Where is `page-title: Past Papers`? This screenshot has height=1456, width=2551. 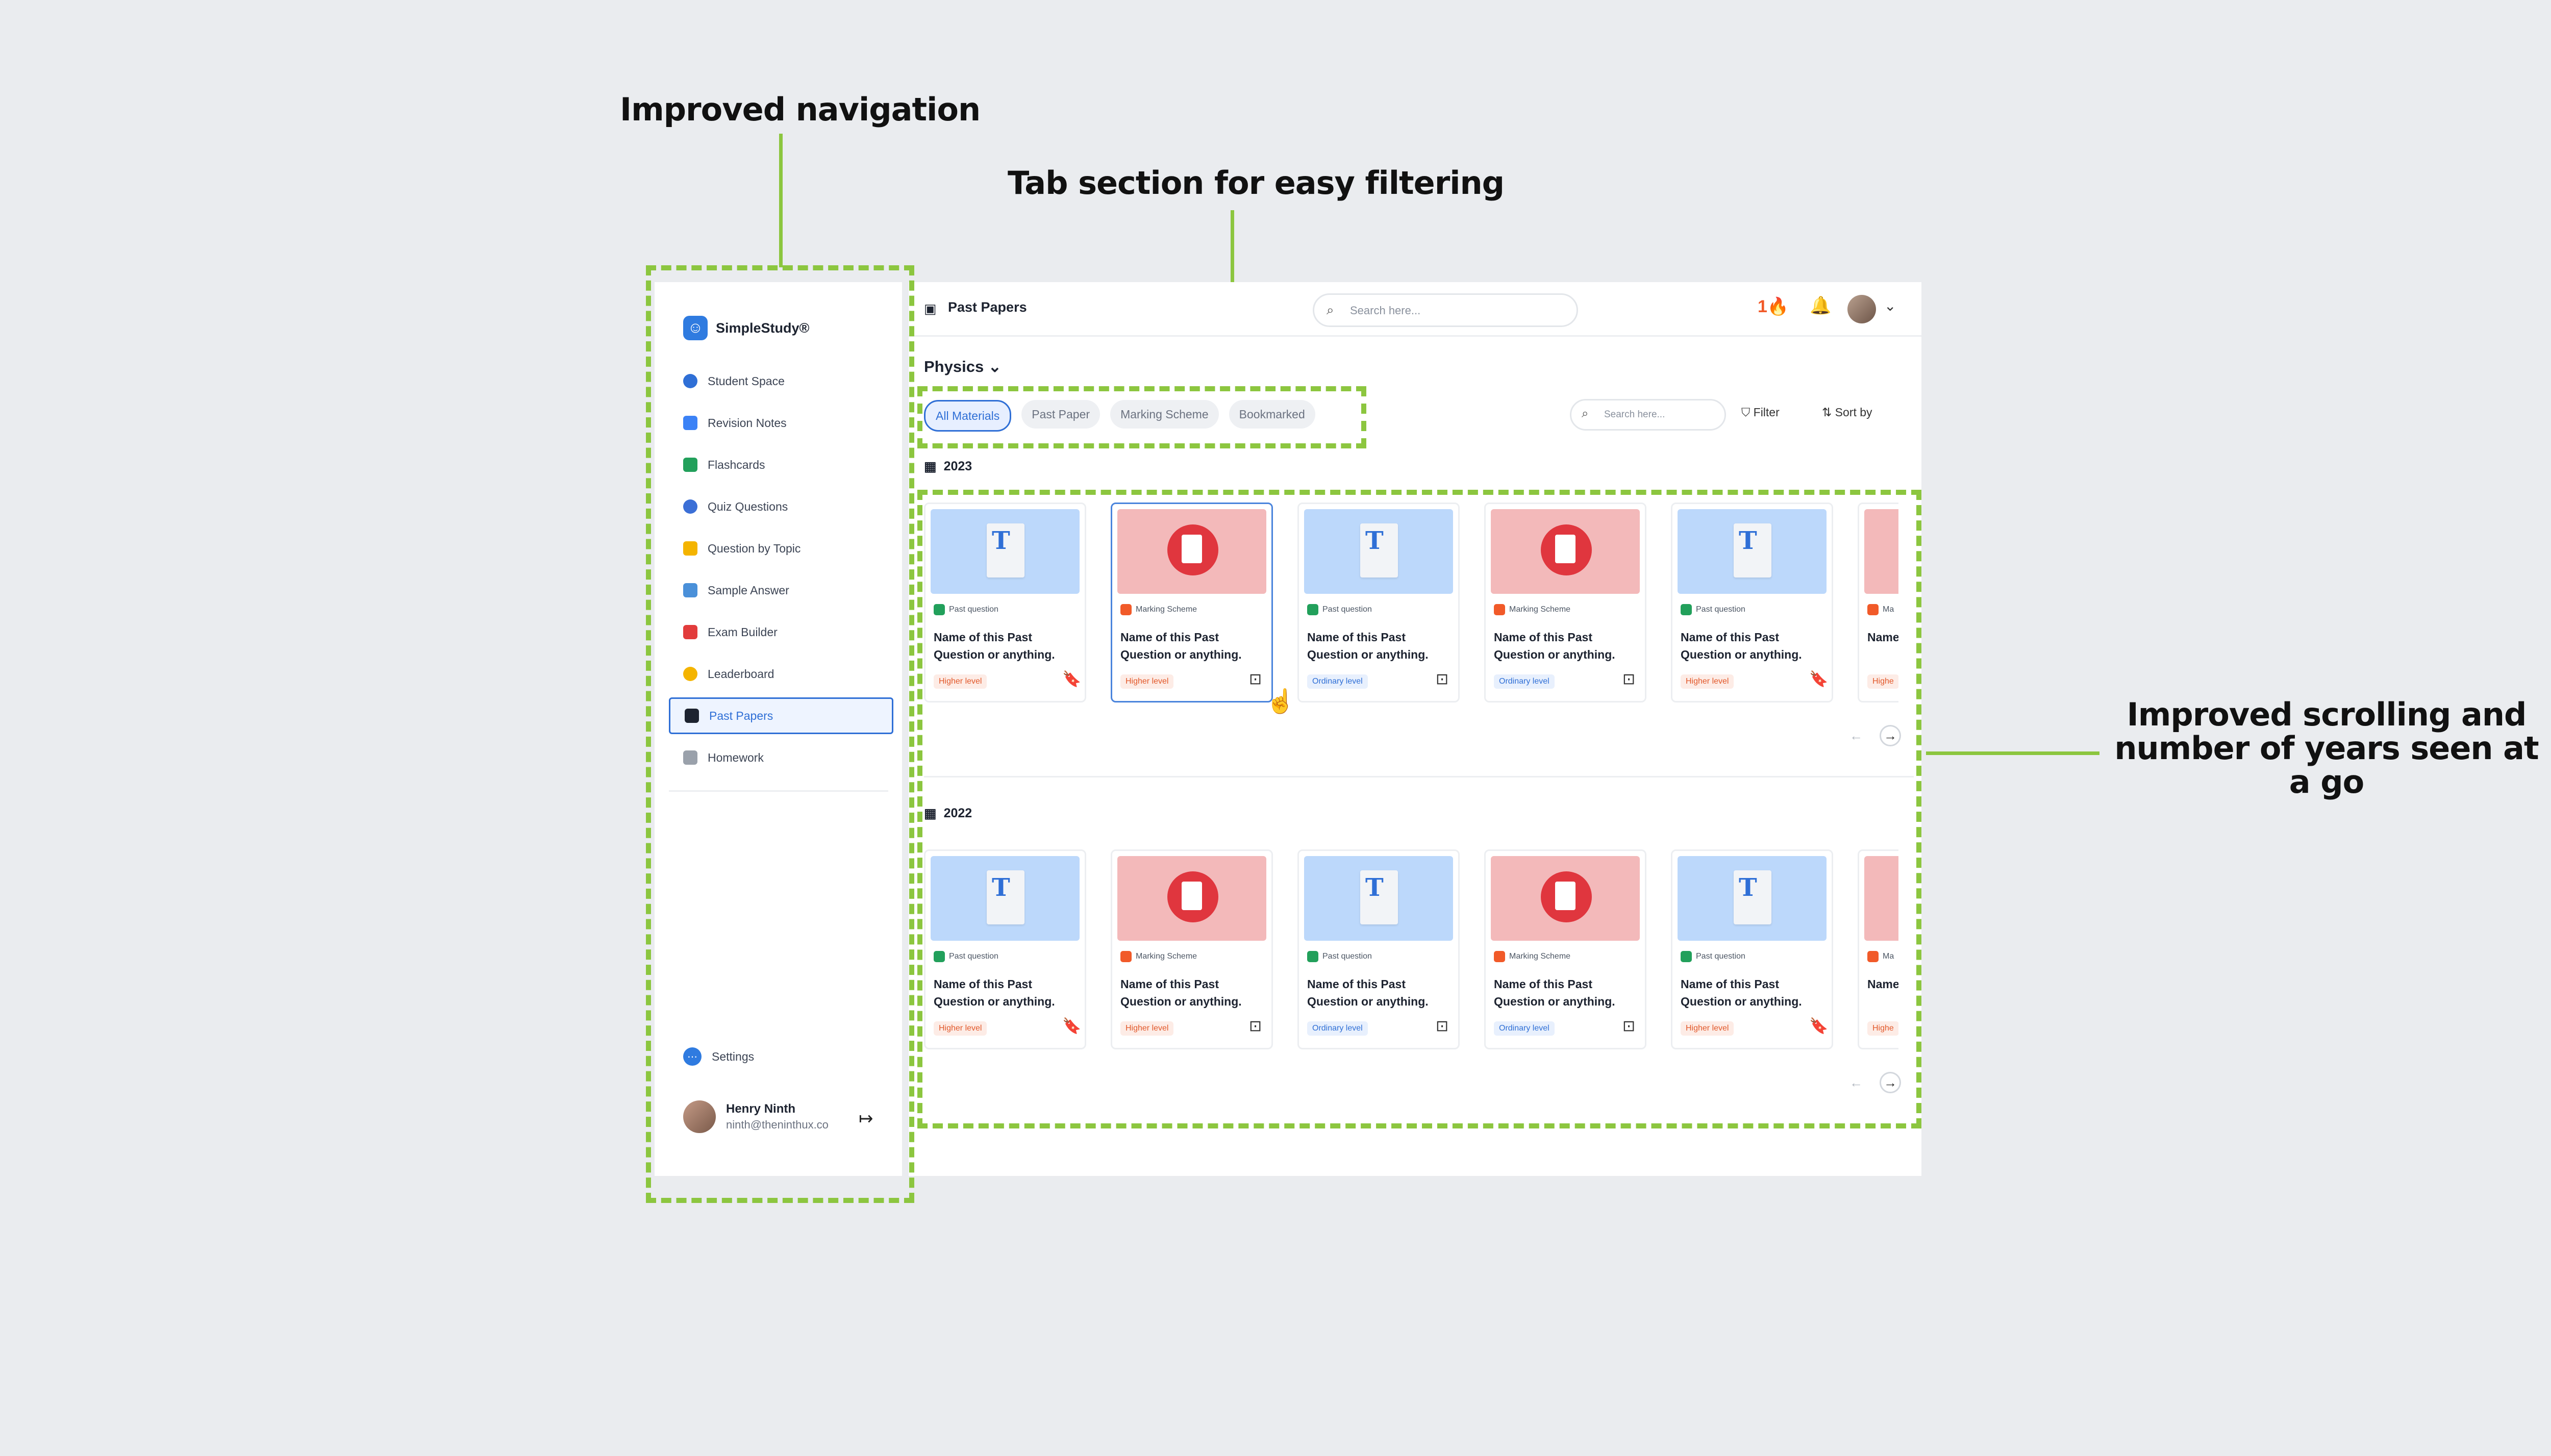 page-title: Past Papers is located at coordinates (987, 307).